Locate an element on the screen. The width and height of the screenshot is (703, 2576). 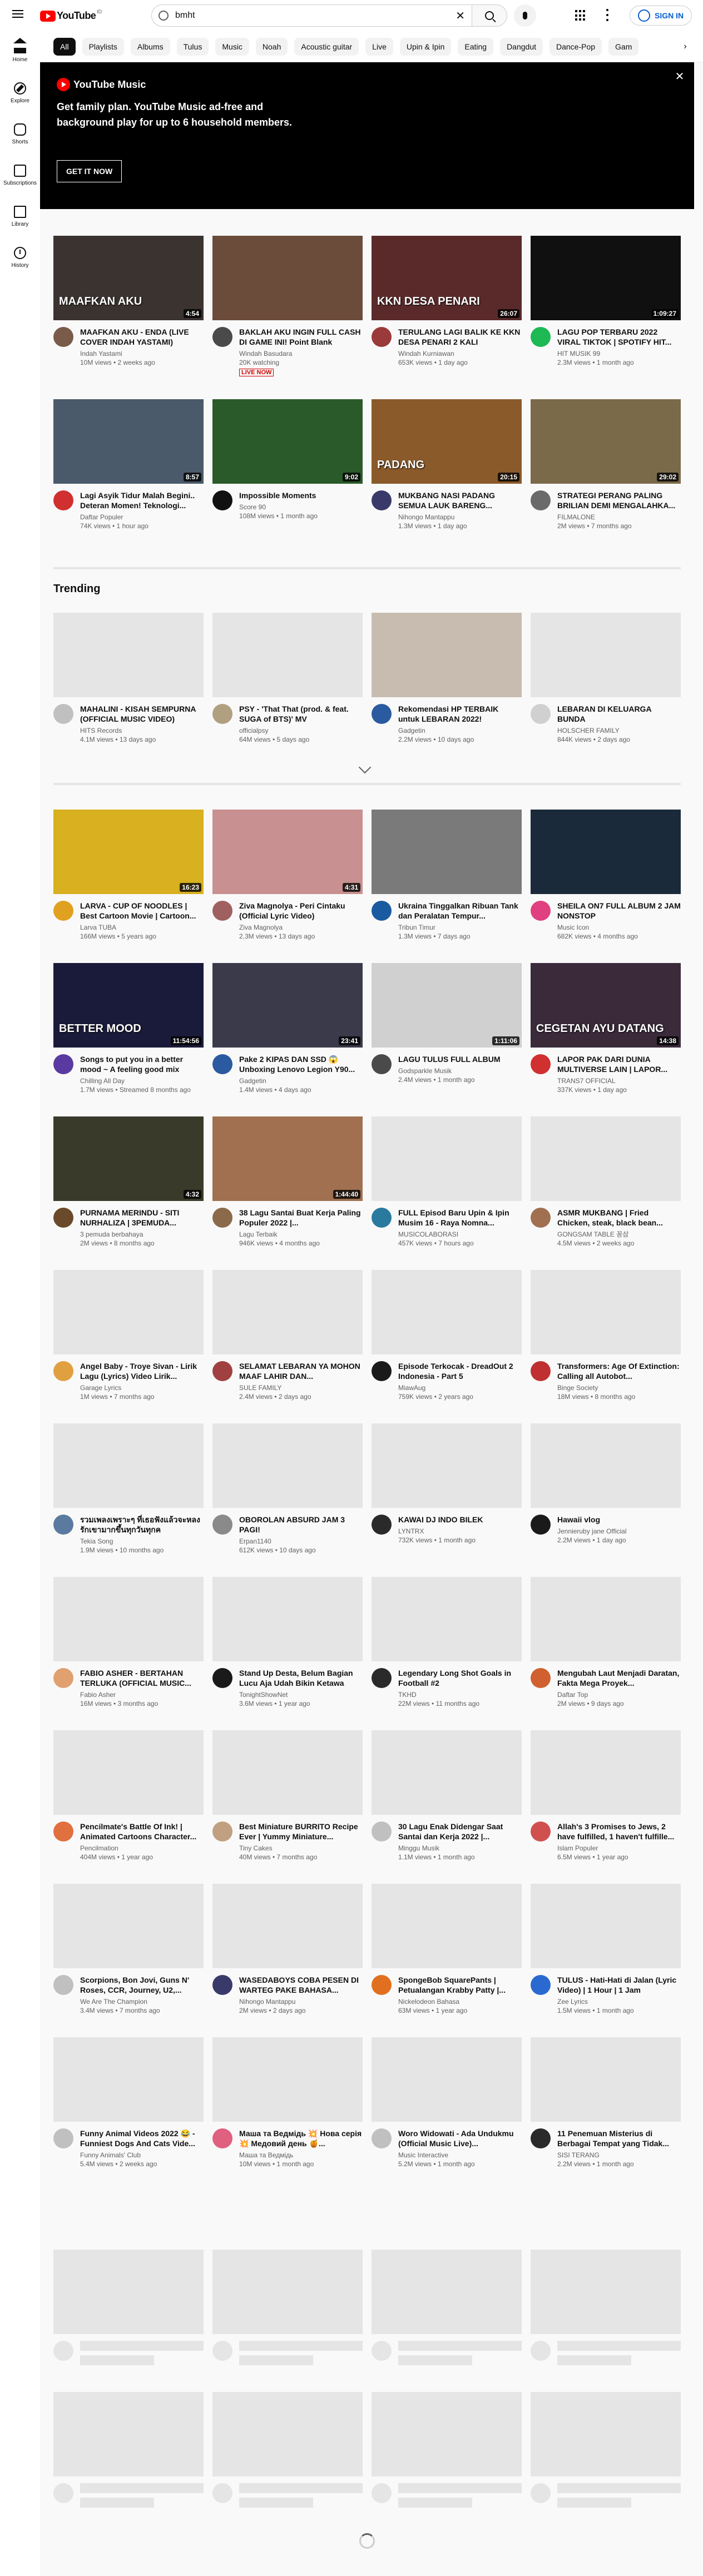
channel-name: Ziva Magnolya is located at coordinates (301, 927).